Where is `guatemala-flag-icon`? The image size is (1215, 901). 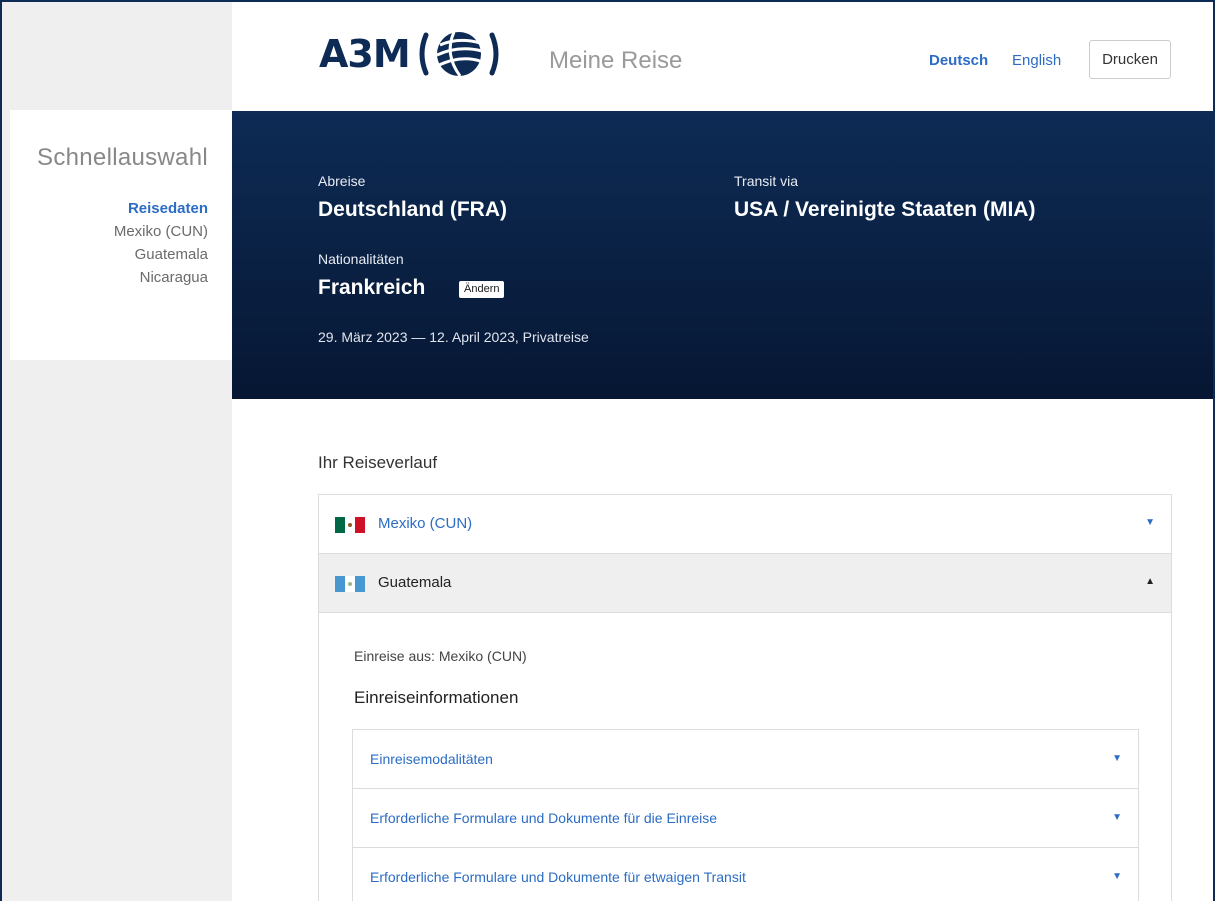
guatemala-flag-icon is located at coordinates (350, 584).